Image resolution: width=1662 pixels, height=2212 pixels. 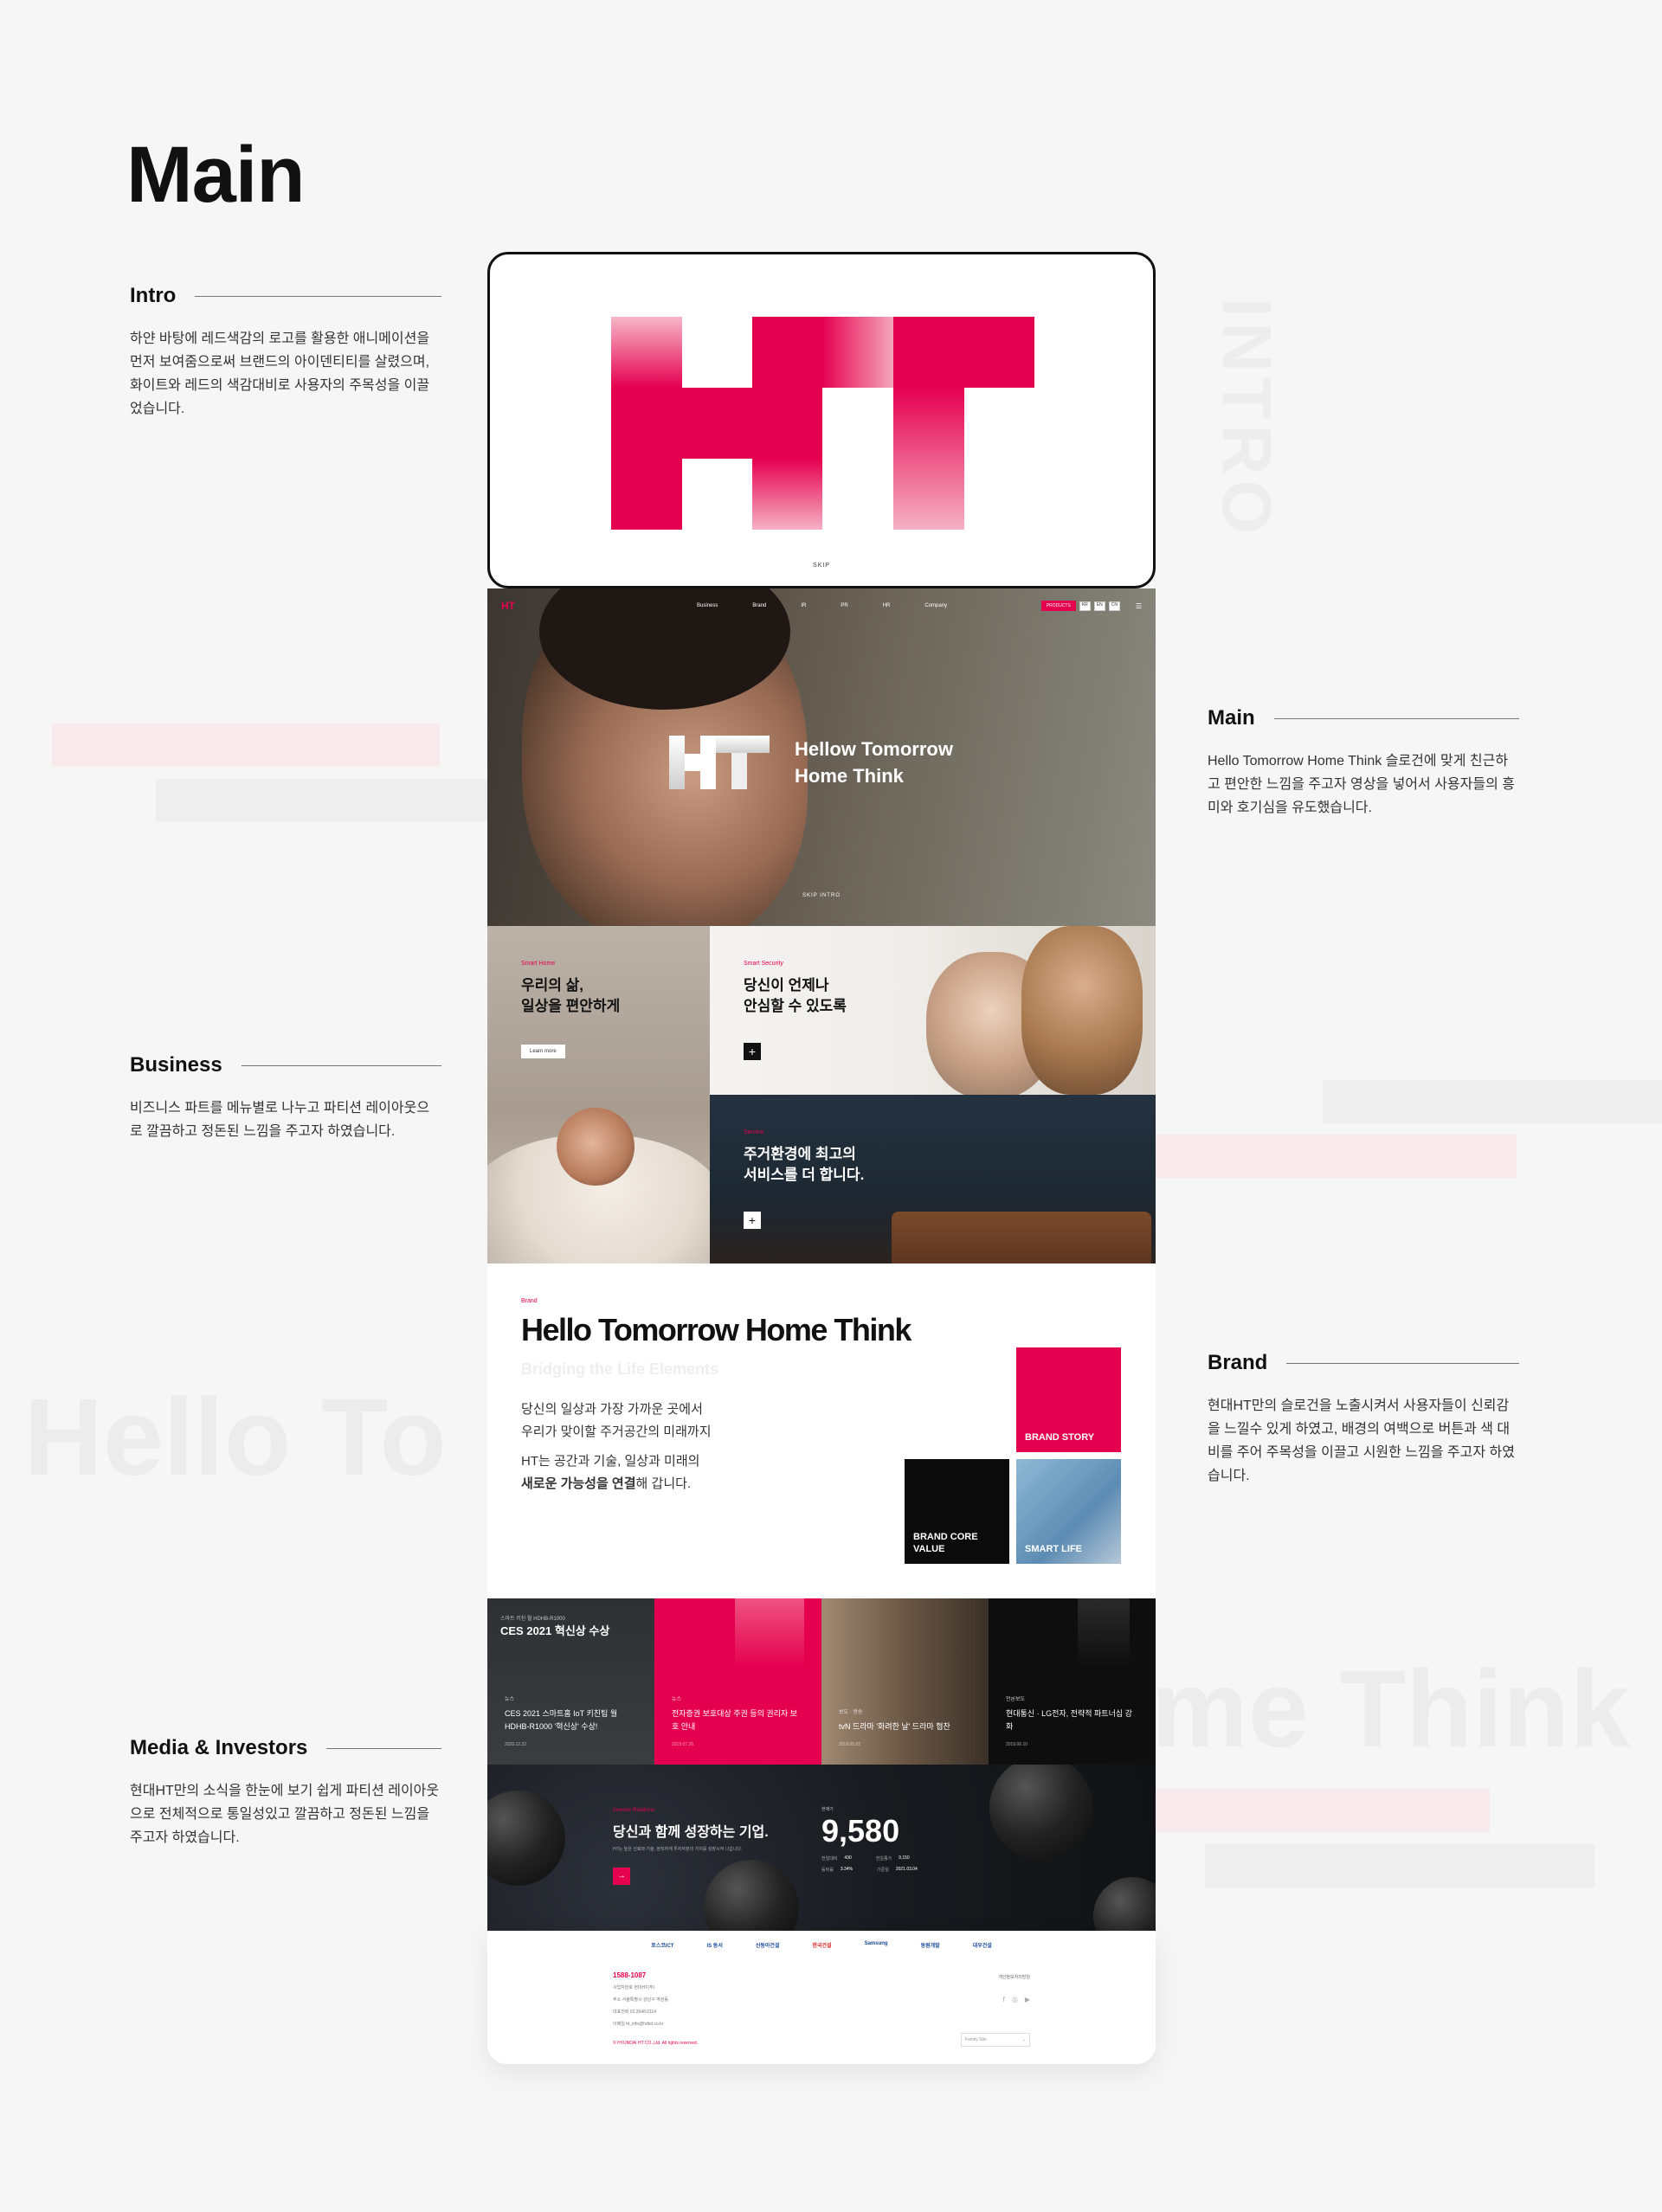 I want to click on card-smart-home: Smart Home 우리의 삶, 일상을 편안하게 Learn more, so click(x=598, y=1095).